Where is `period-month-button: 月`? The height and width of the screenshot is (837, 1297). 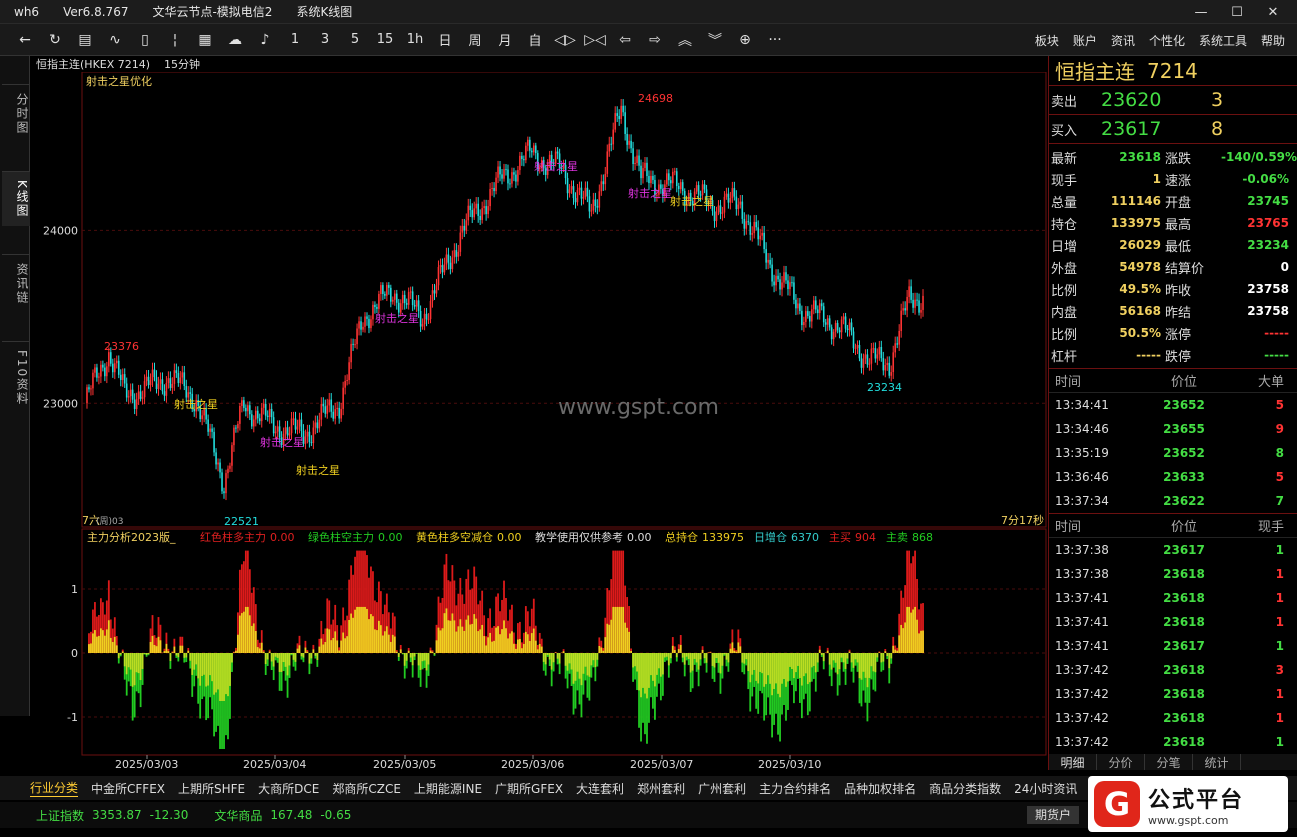 period-month-button: 月 is located at coordinates (505, 39).